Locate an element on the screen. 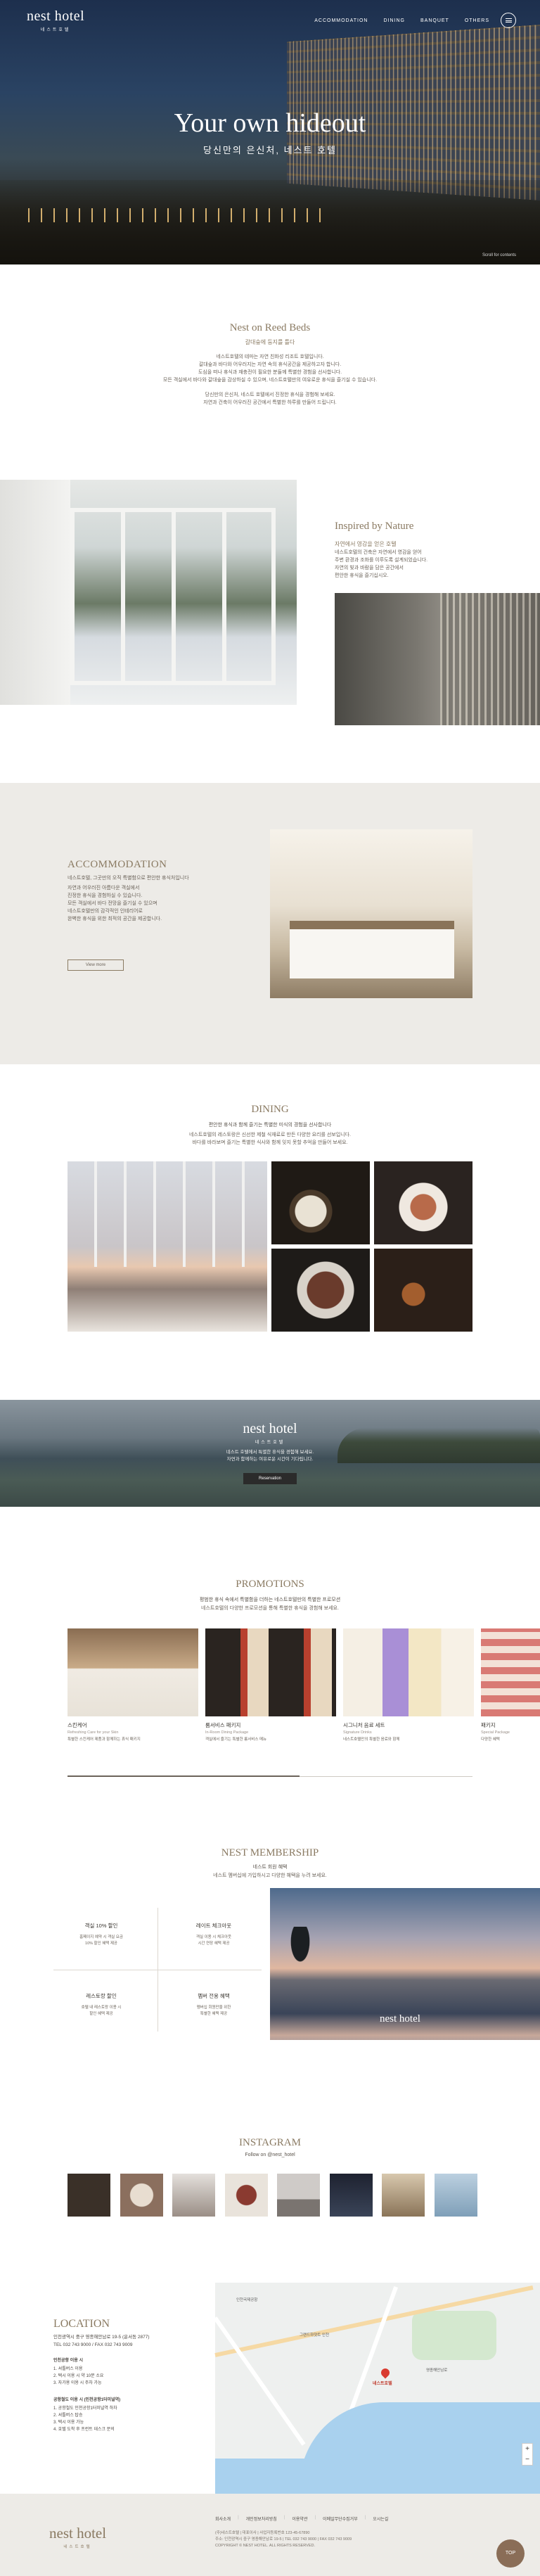  carousel-scrollbar is located at coordinates (270, 1776).